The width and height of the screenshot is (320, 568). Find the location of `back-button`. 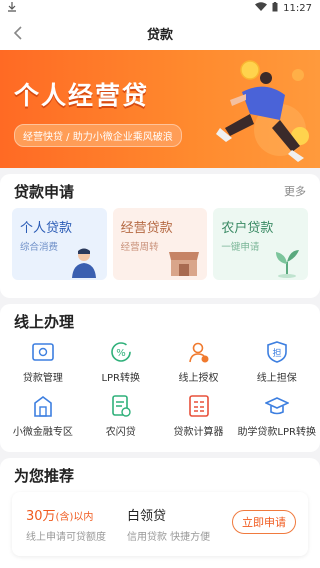

back-button is located at coordinates (18, 33).